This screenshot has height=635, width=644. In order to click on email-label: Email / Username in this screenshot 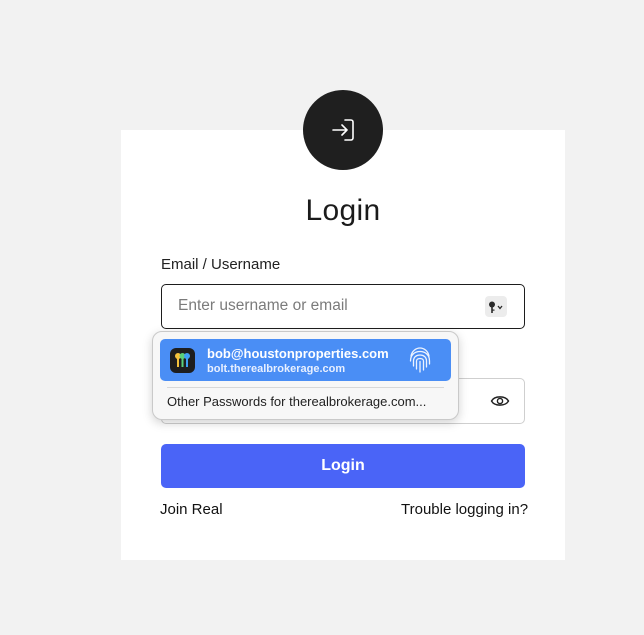, I will do `click(221, 264)`.